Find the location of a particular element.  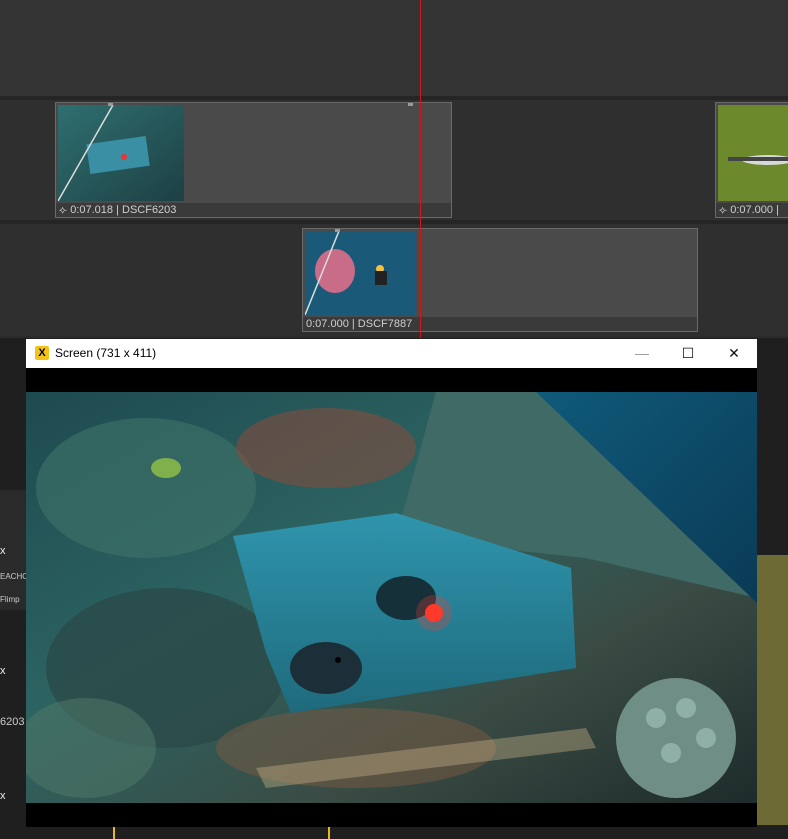

side-label: 6203 is located at coordinates (12, 722).